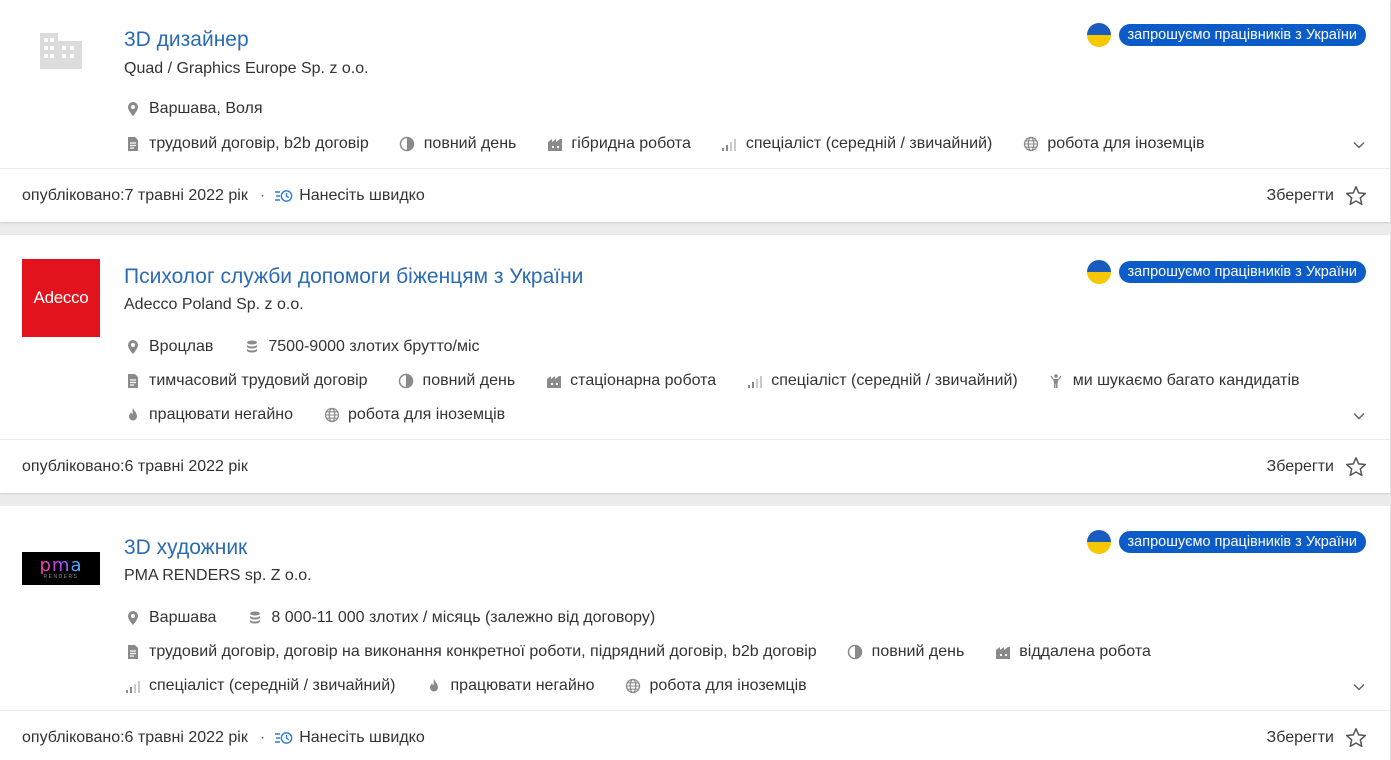 This screenshot has height=760, width=1391. Describe the element at coordinates (258, 380) in the screenshot. I see `contract-type-text: тимчасовий трудовий договір` at that location.